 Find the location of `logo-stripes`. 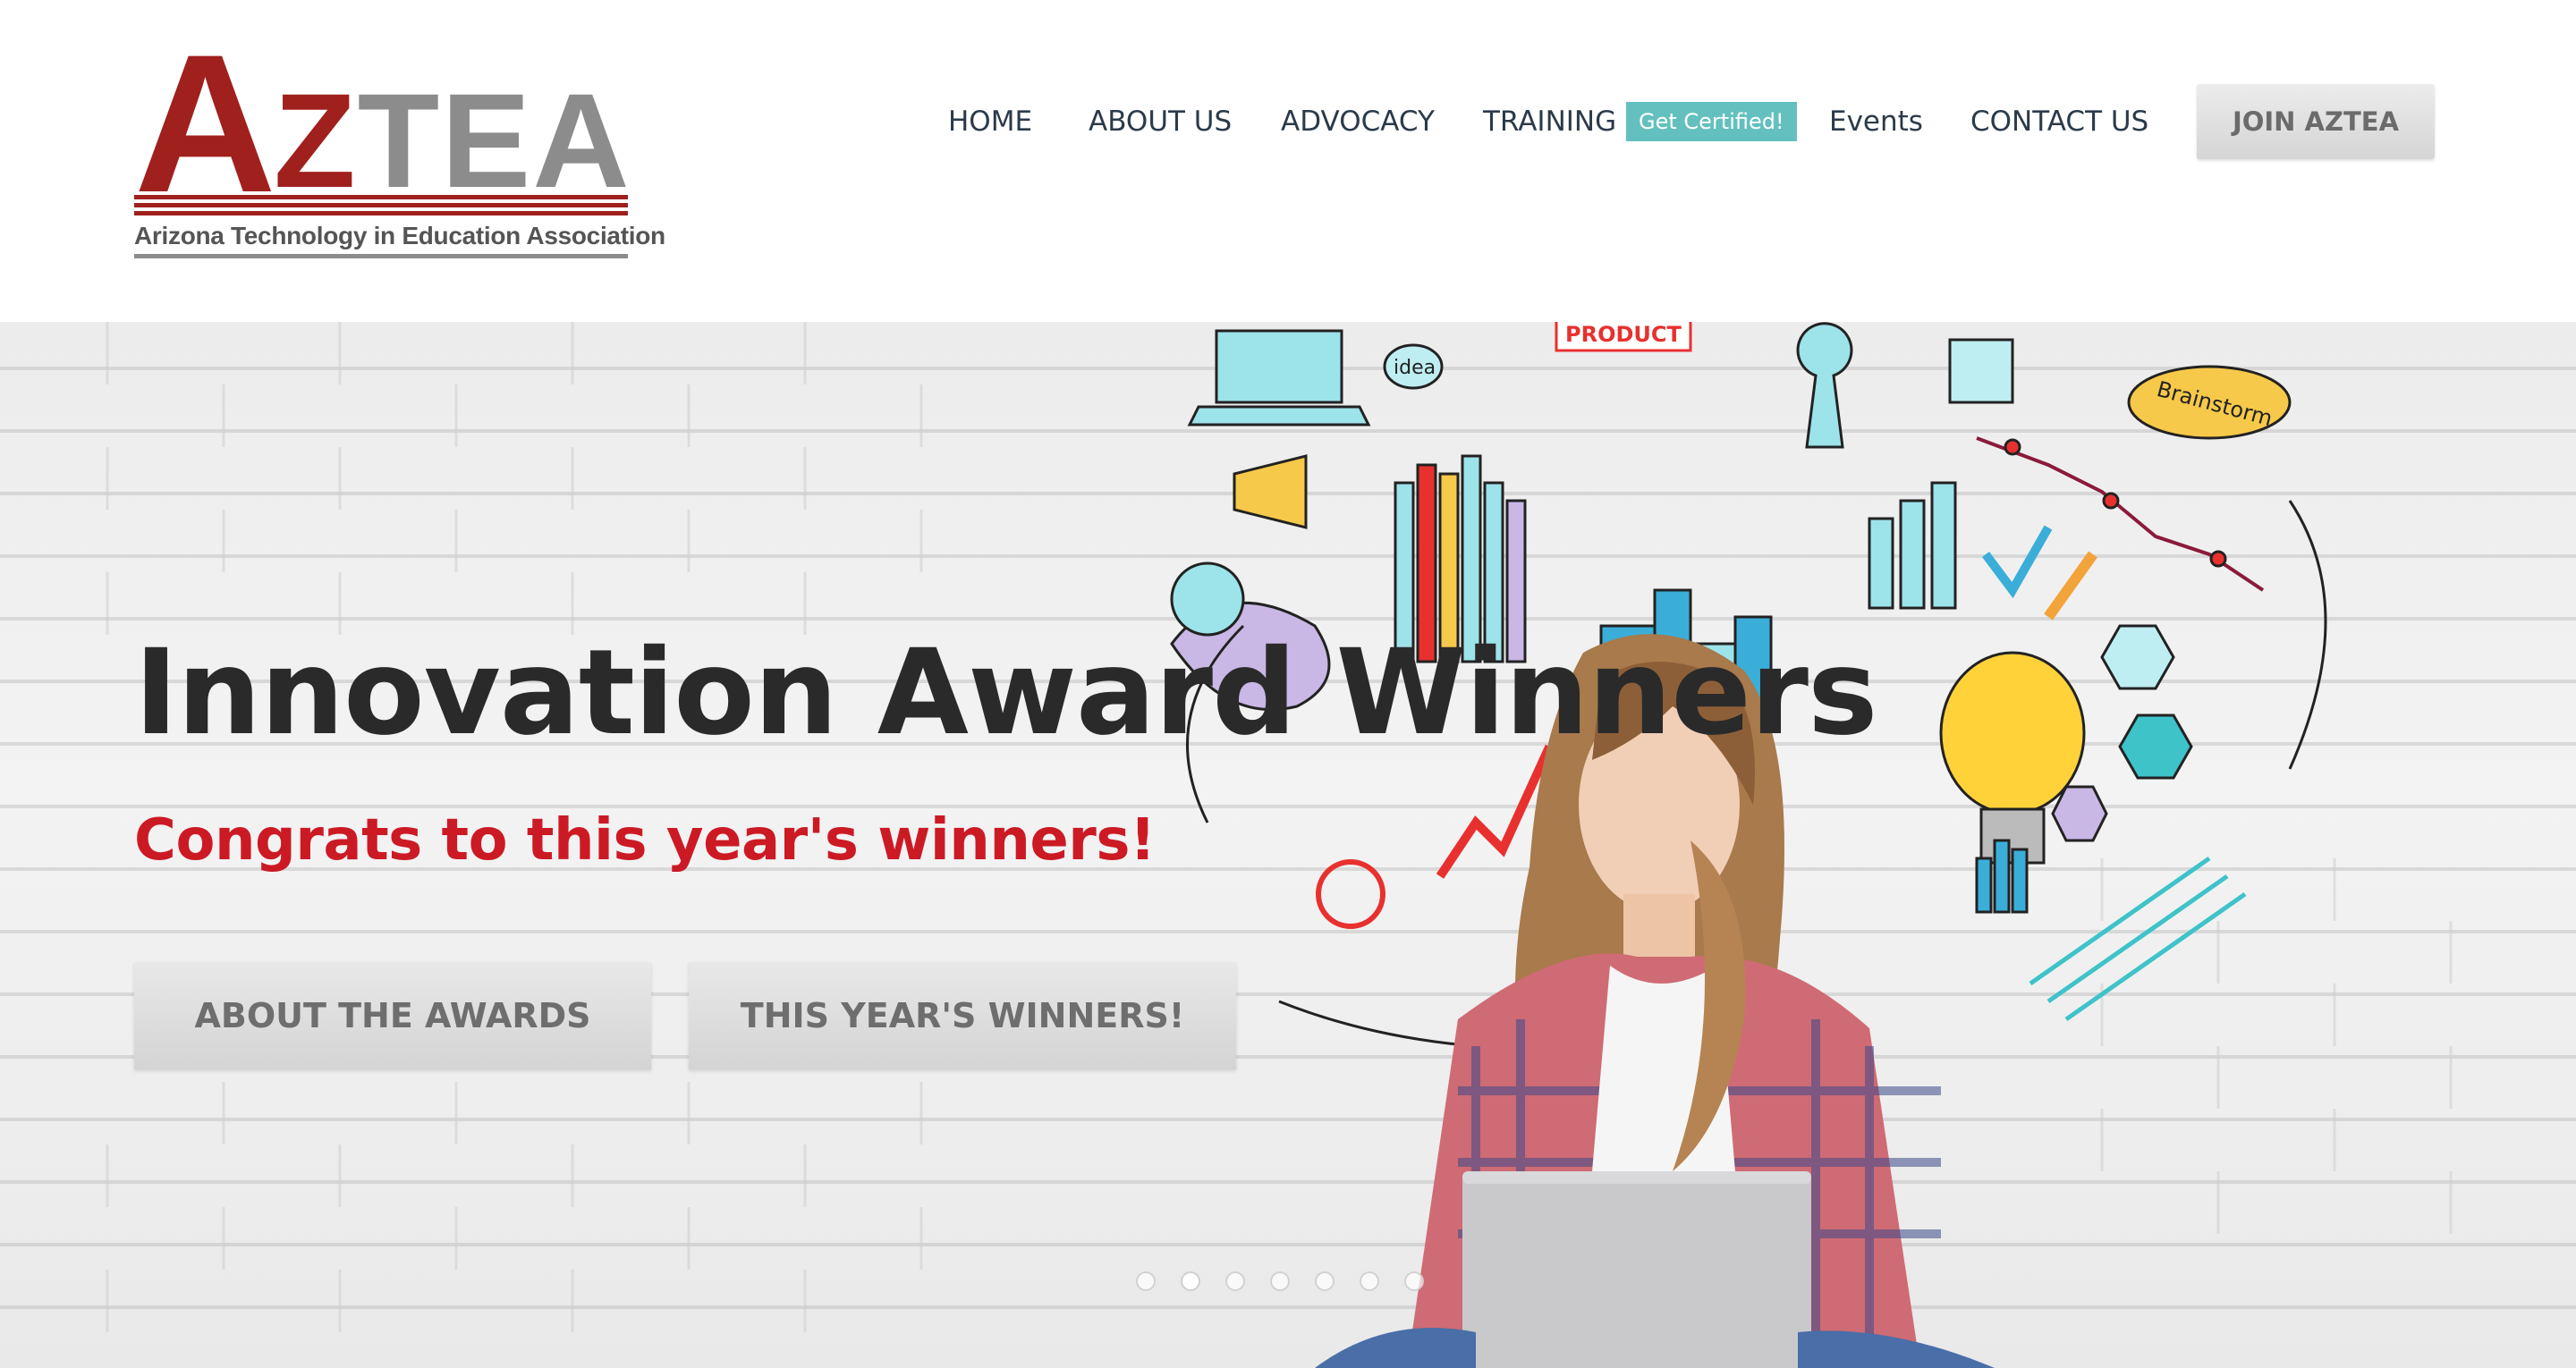

logo-stripes is located at coordinates (381, 207).